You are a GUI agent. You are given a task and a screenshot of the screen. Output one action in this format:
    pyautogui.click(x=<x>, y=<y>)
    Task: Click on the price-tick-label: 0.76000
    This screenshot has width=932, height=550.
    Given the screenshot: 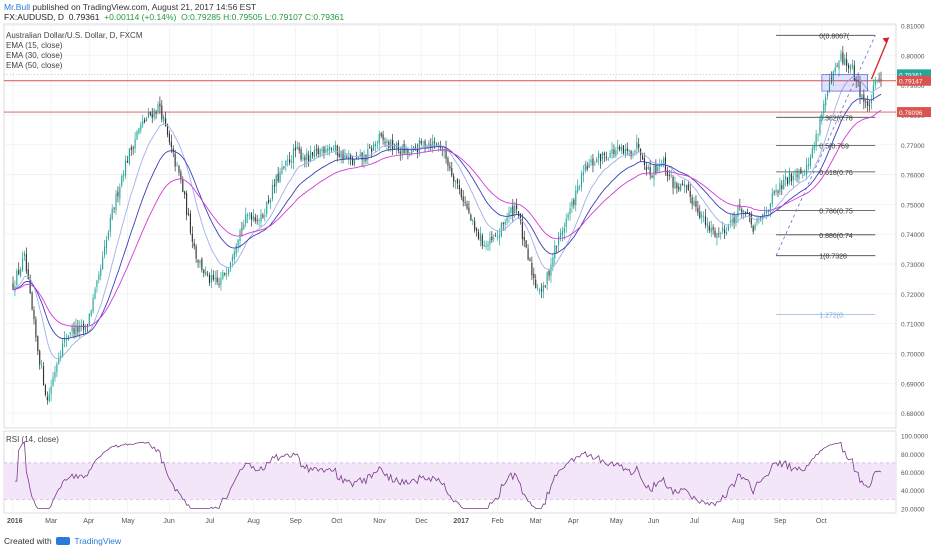 What is the action you would take?
    pyautogui.click(x=913, y=176)
    